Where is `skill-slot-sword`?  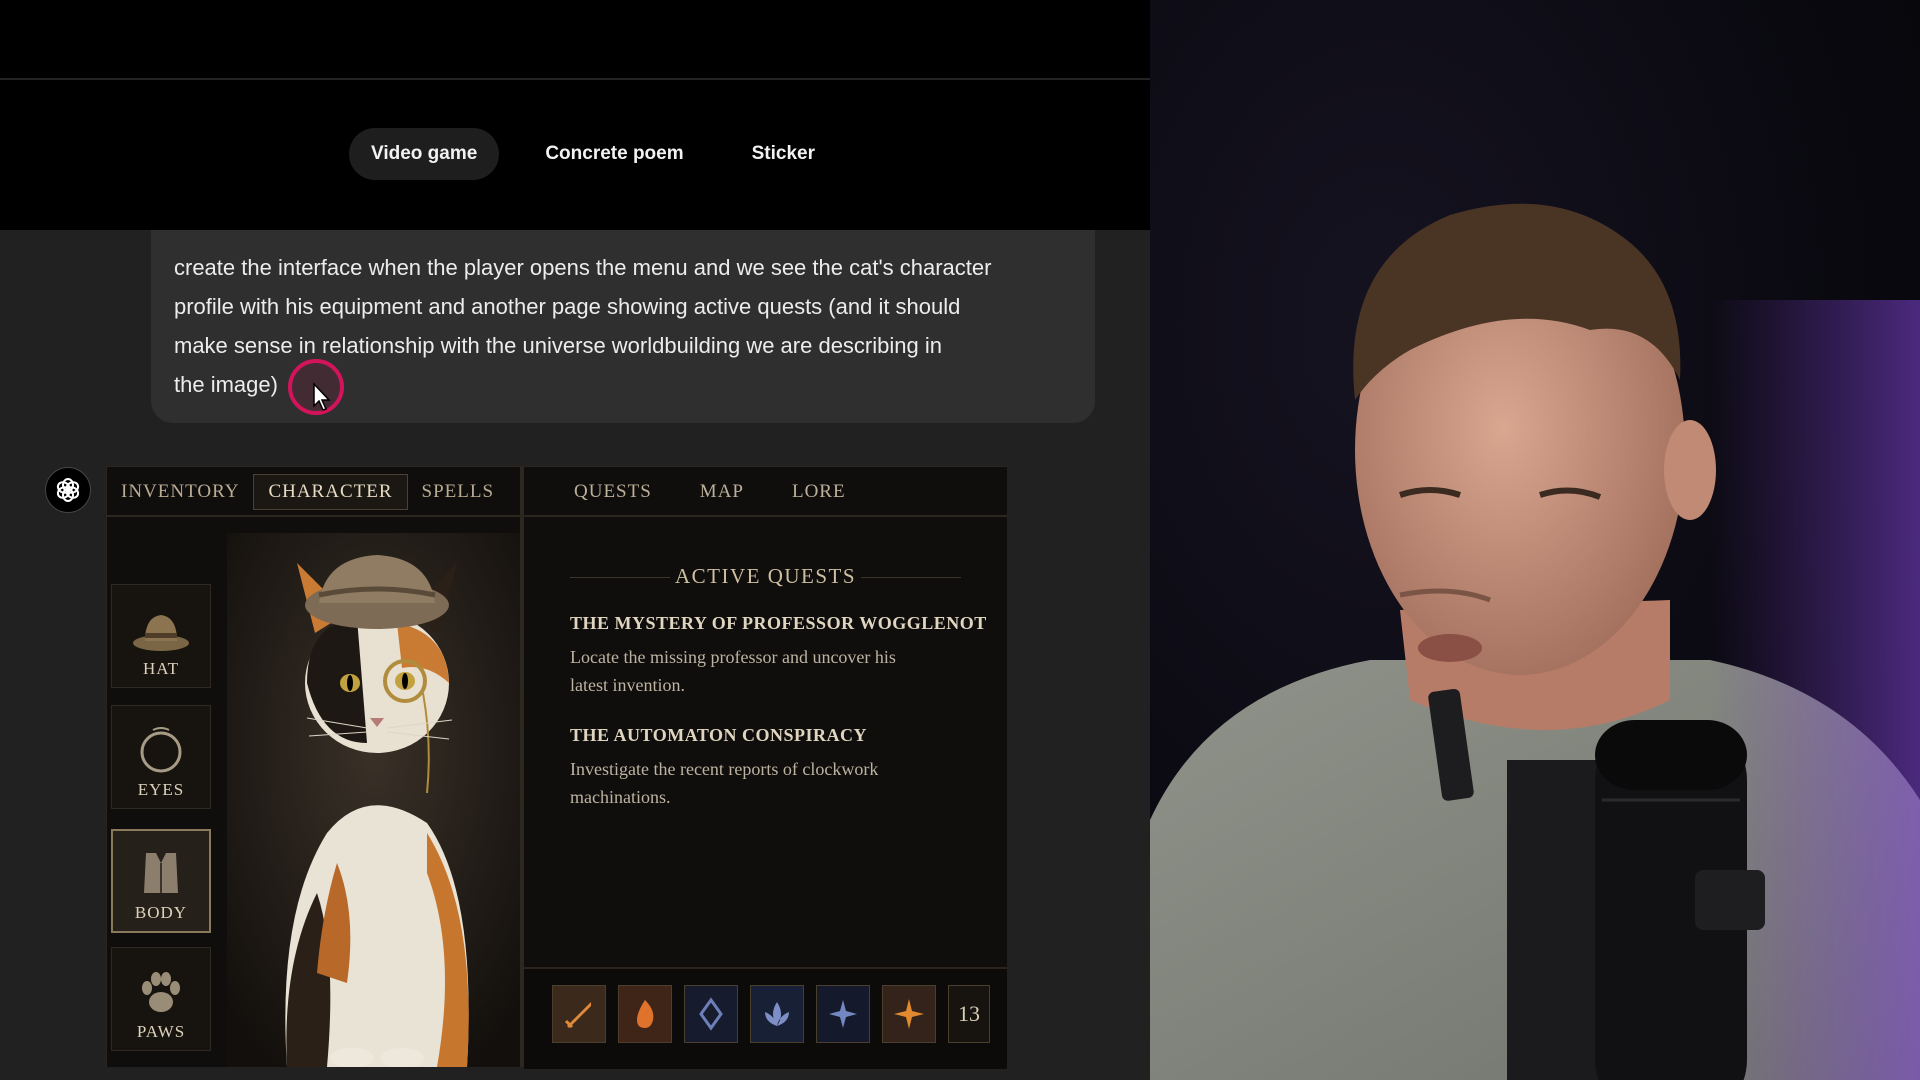
skill-slot-sword is located at coordinates (579, 1014).